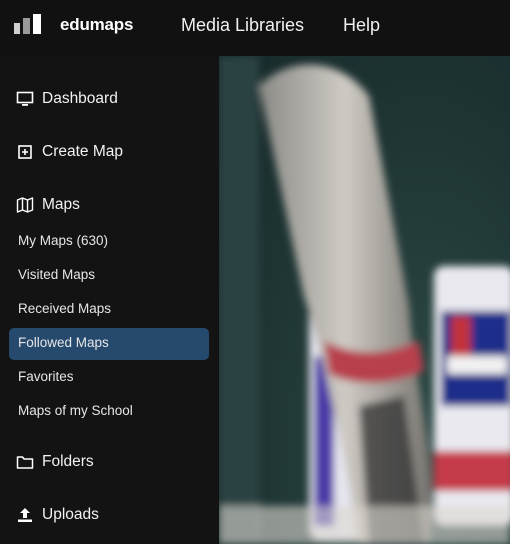 This screenshot has width=510, height=544. I want to click on sidebar-item-maps-of-my-school: Maps of my School, so click(75, 410).